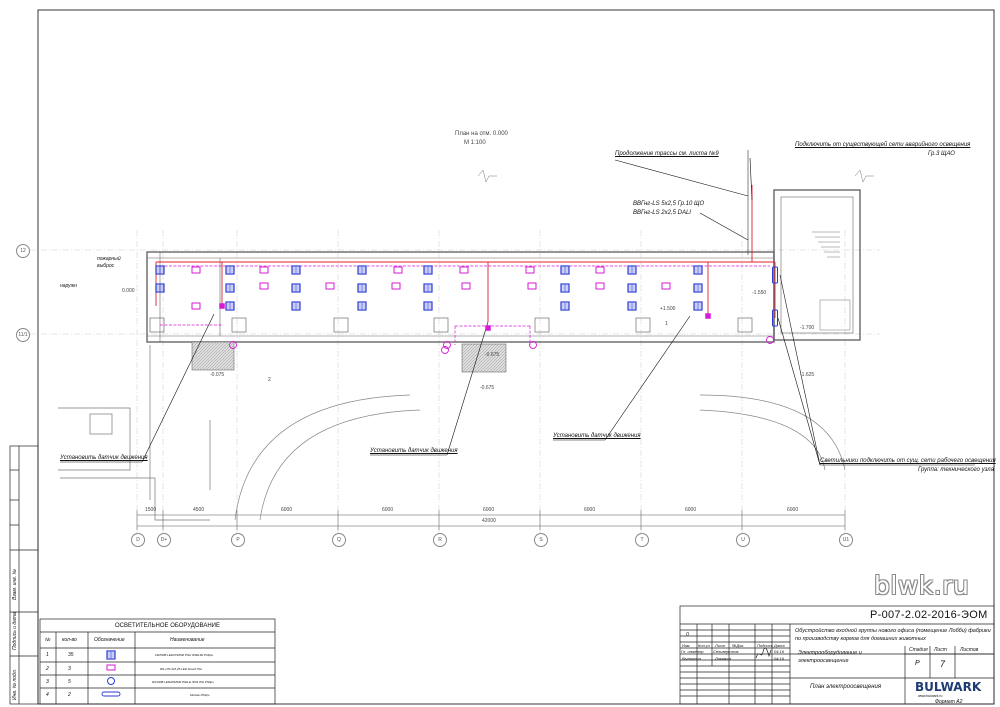 The width and height of the screenshot is (1000, 707). What do you see at coordinates (597, 436) in the screenshot?
I see `annotation-sensor-3: Установить датчик движения` at bounding box center [597, 436].